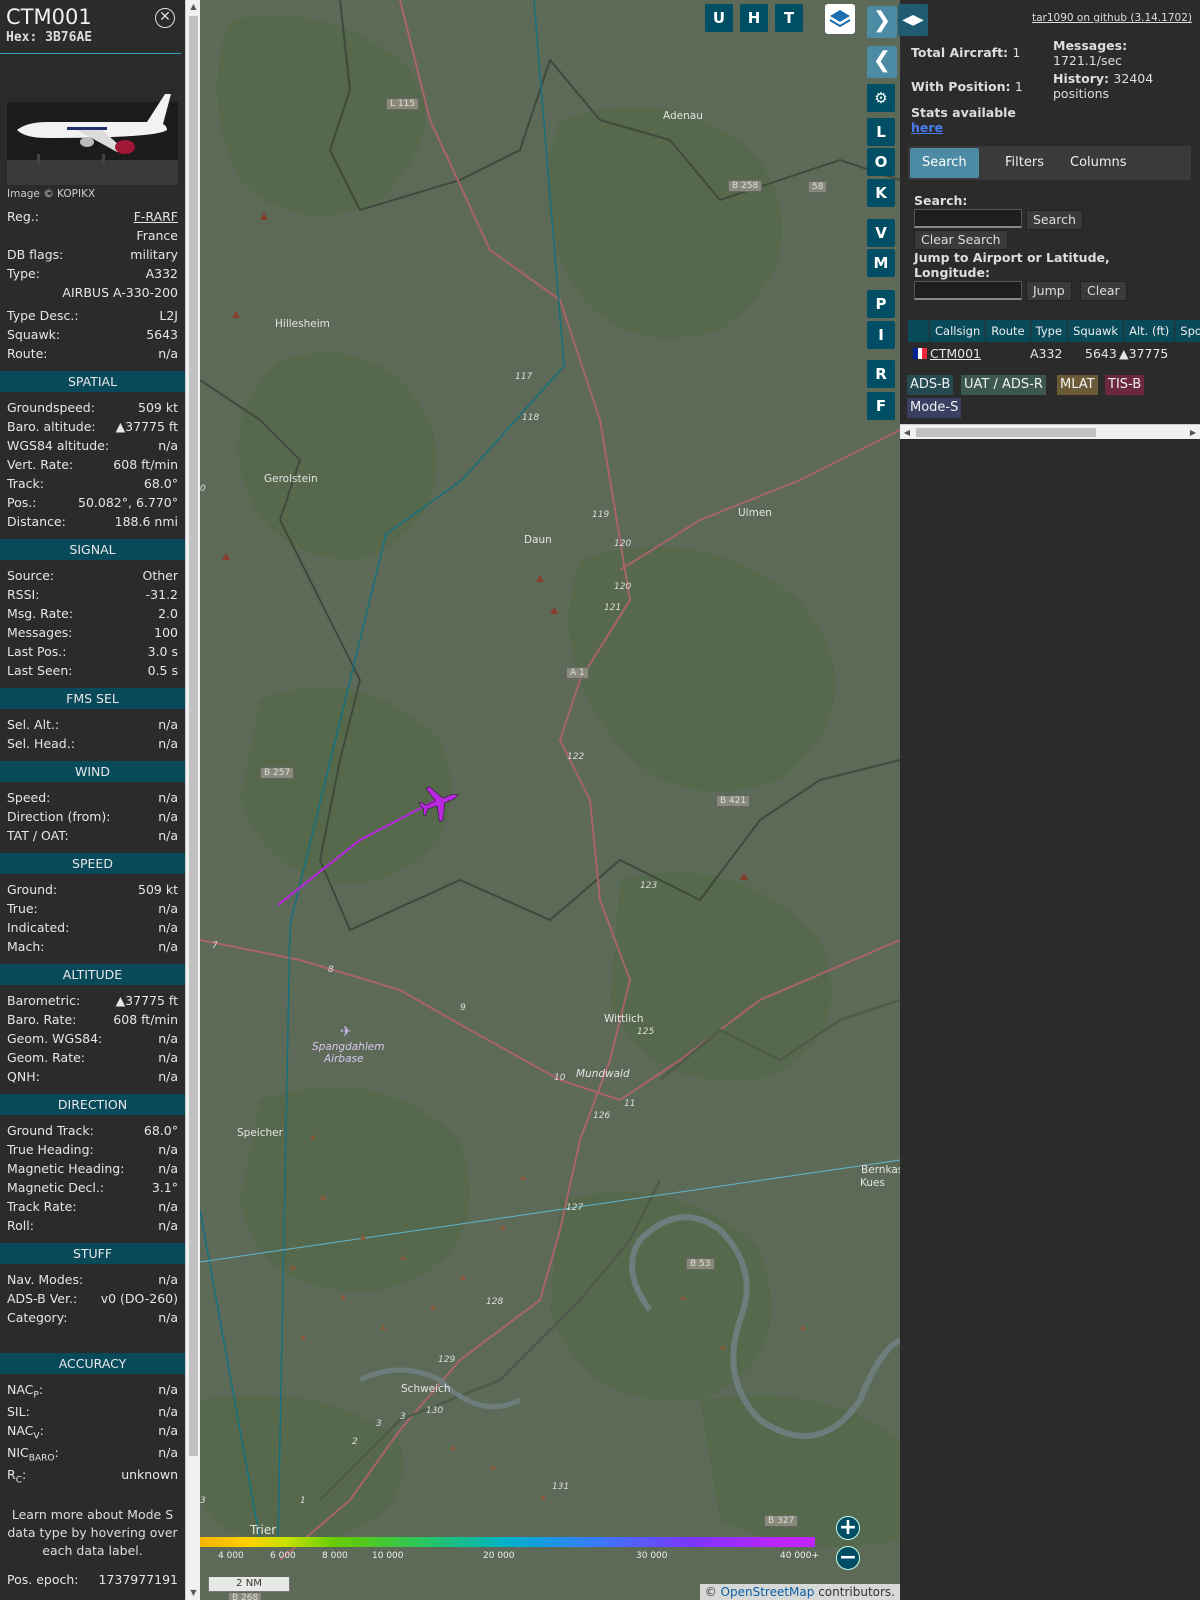  What do you see at coordinates (40, 613) in the screenshot?
I see `field-label: Msg. Rate:` at bounding box center [40, 613].